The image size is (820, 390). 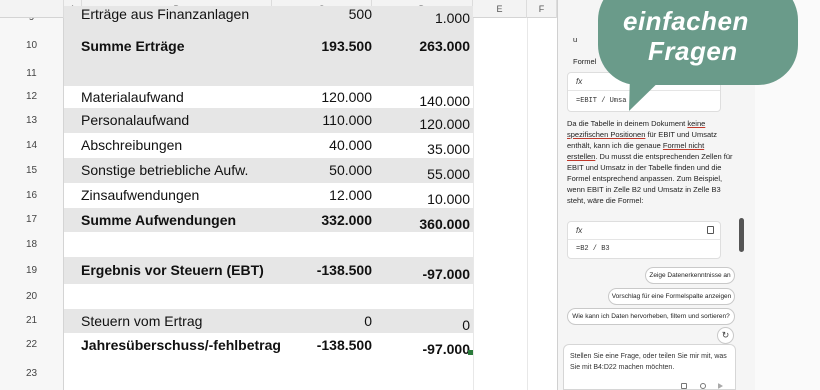 What do you see at coordinates (32, 9) in the screenshot?
I see `select-all-corner` at bounding box center [32, 9].